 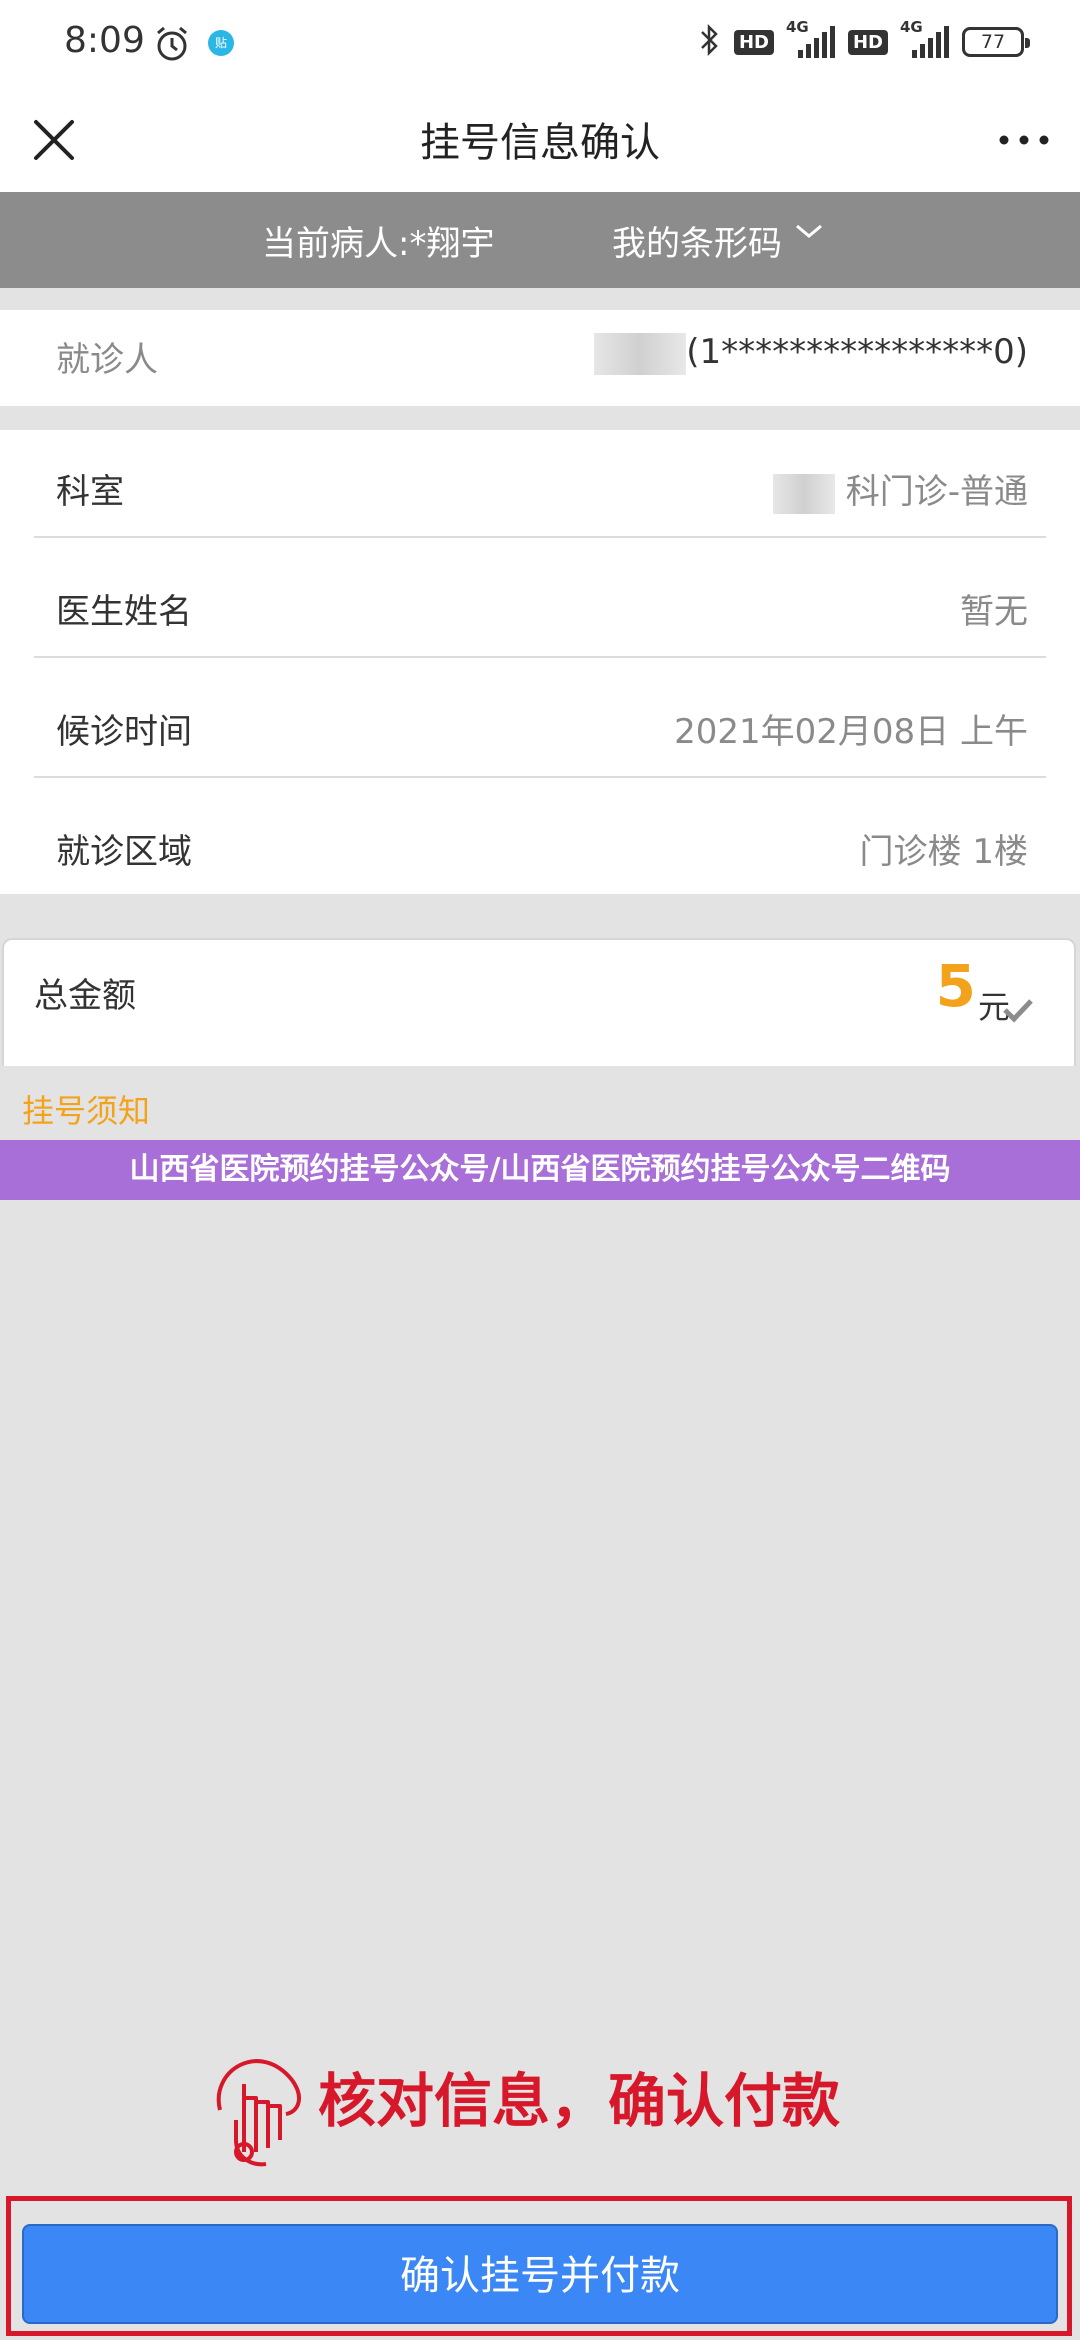 I want to click on doctor-value: 暂无, so click(x=994, y=612).